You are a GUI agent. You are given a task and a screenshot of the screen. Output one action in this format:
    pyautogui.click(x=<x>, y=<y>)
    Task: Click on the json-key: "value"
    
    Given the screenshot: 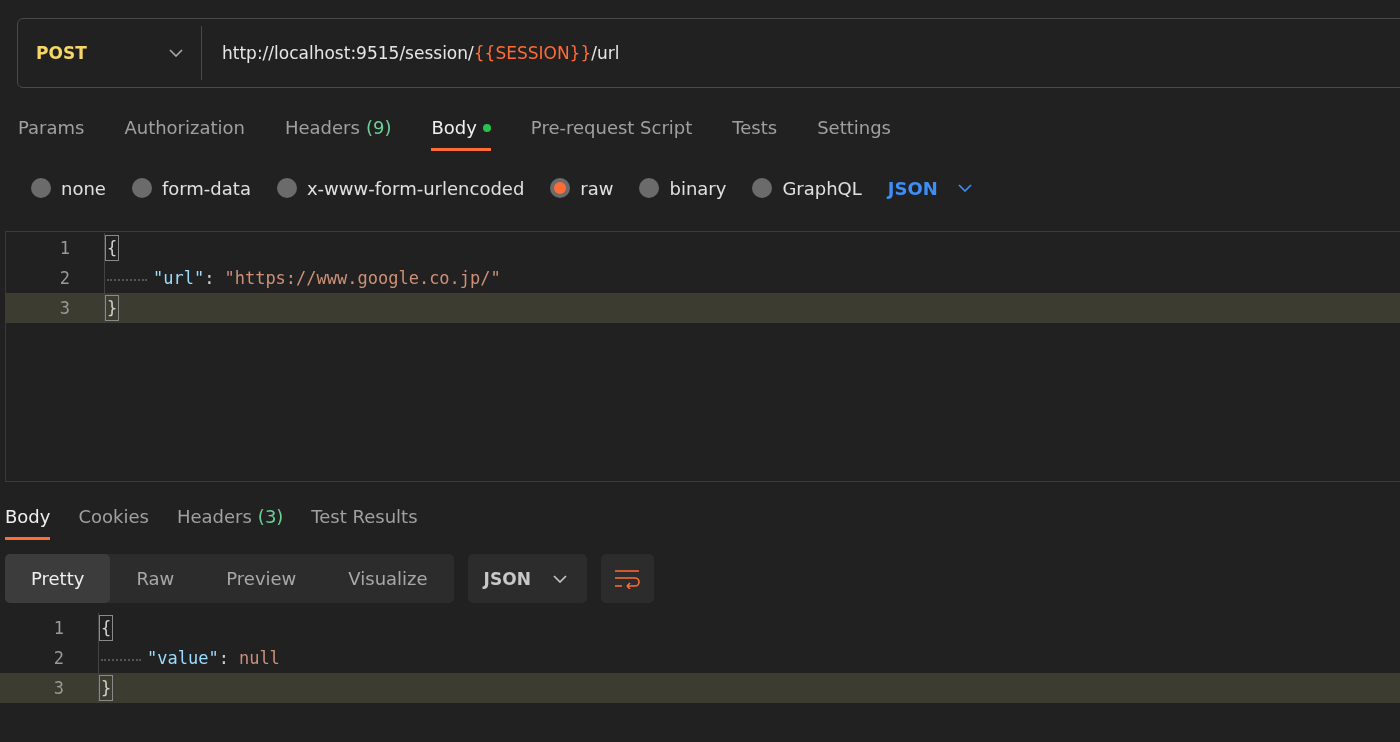 What is the action you would take?
    pyautogui.click(x=183, y=658)
    